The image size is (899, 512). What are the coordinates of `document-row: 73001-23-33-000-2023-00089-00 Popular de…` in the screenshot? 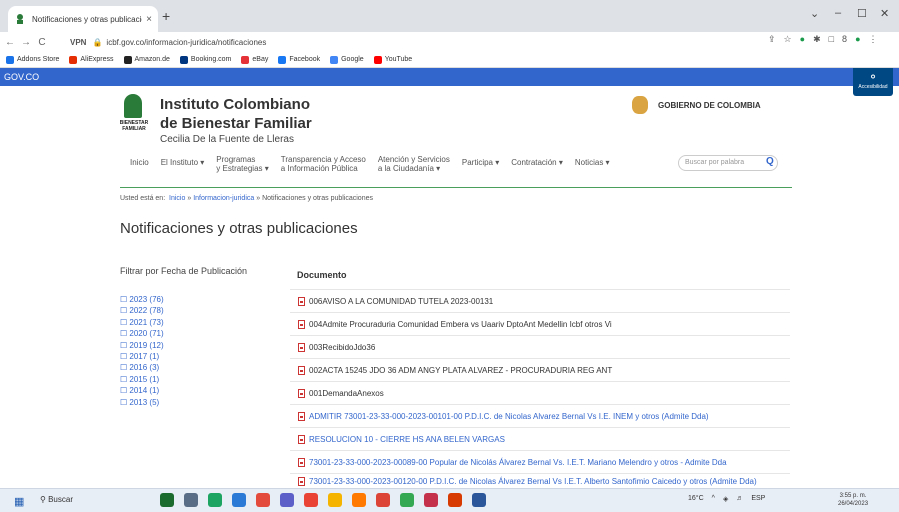 It's located at (540, 461).